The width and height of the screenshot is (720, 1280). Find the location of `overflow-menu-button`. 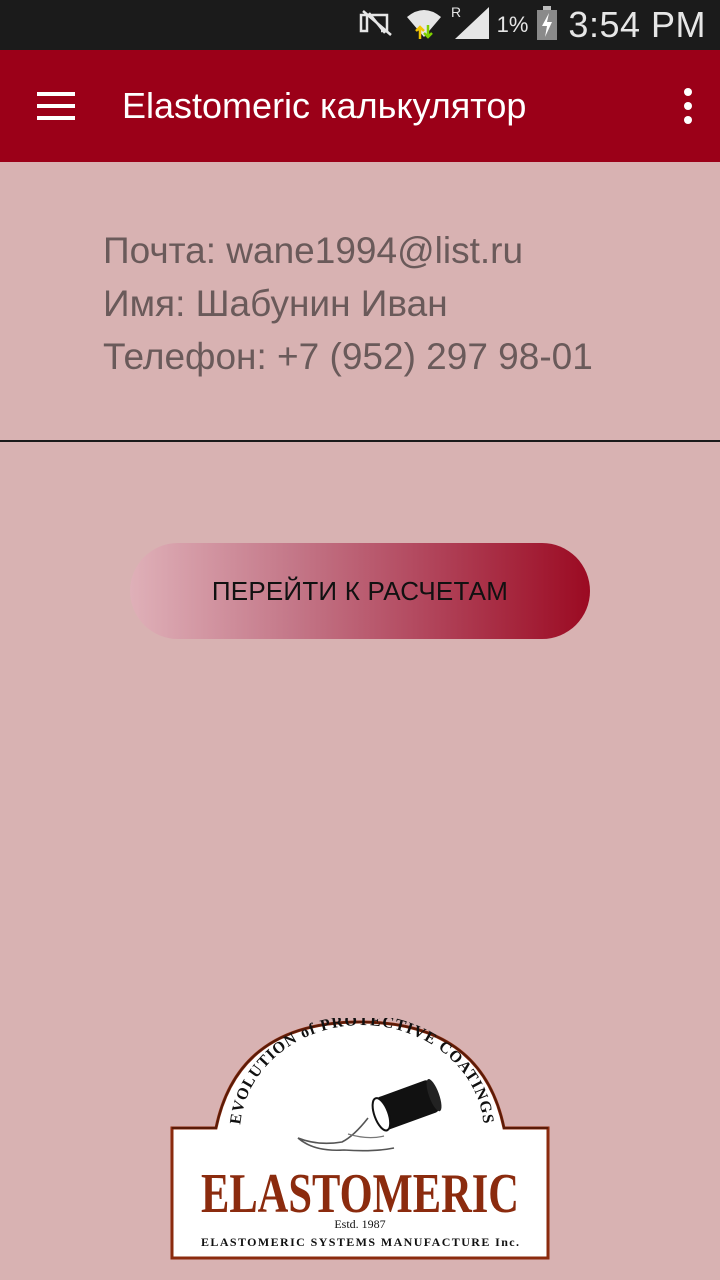

overflow-menu-button is located at coordinates (688, 106).